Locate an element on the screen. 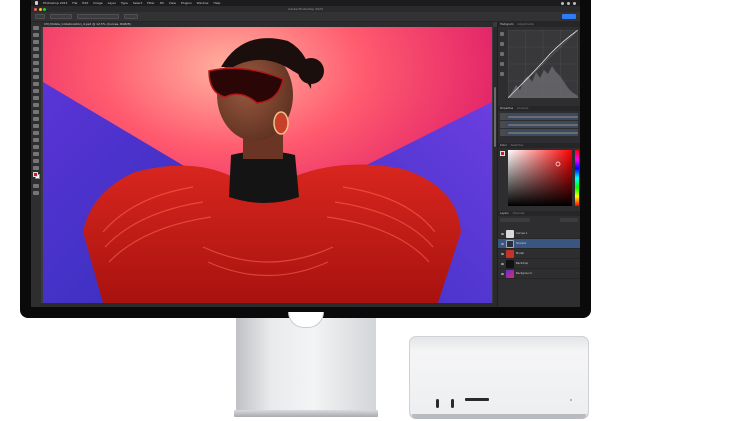 This screenshot has height=421, width=750. hand-tool-icon is located at coordinates (36, 161).